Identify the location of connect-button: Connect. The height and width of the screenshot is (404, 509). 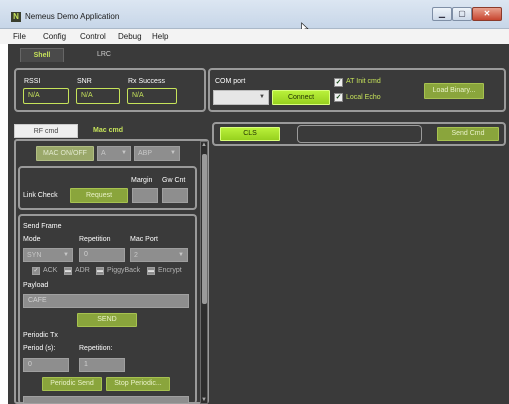
(301, 97).